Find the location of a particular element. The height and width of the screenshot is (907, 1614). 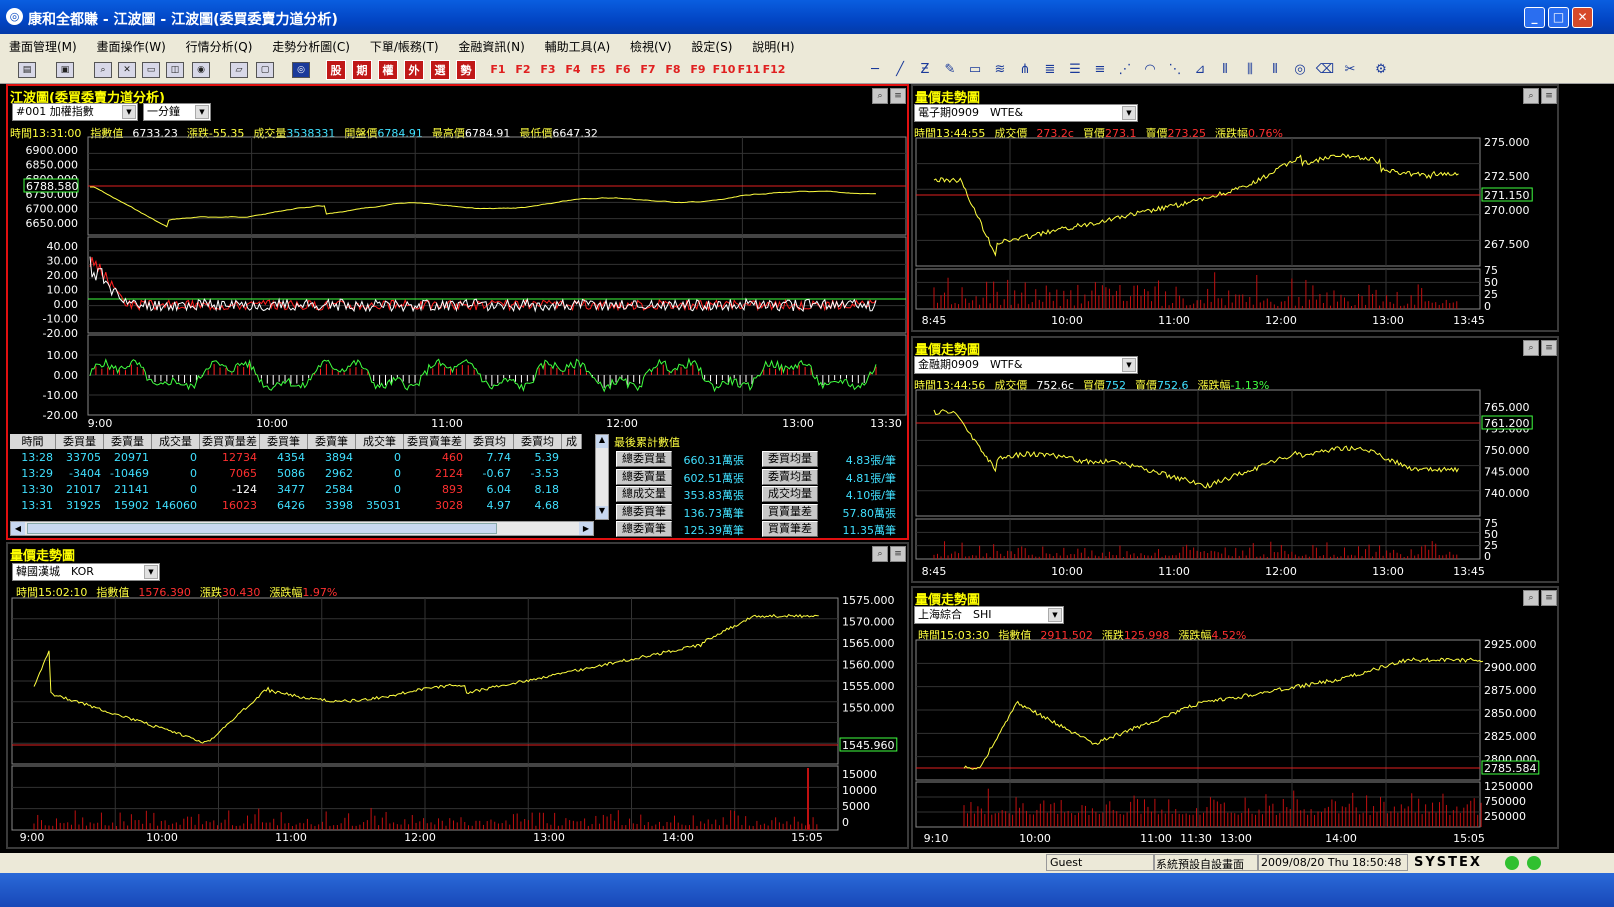

table-row: 13:30 21017 21141 0 -124 3477 2584 0 893 6.04 8.18 is located at coordinates (304, 491).